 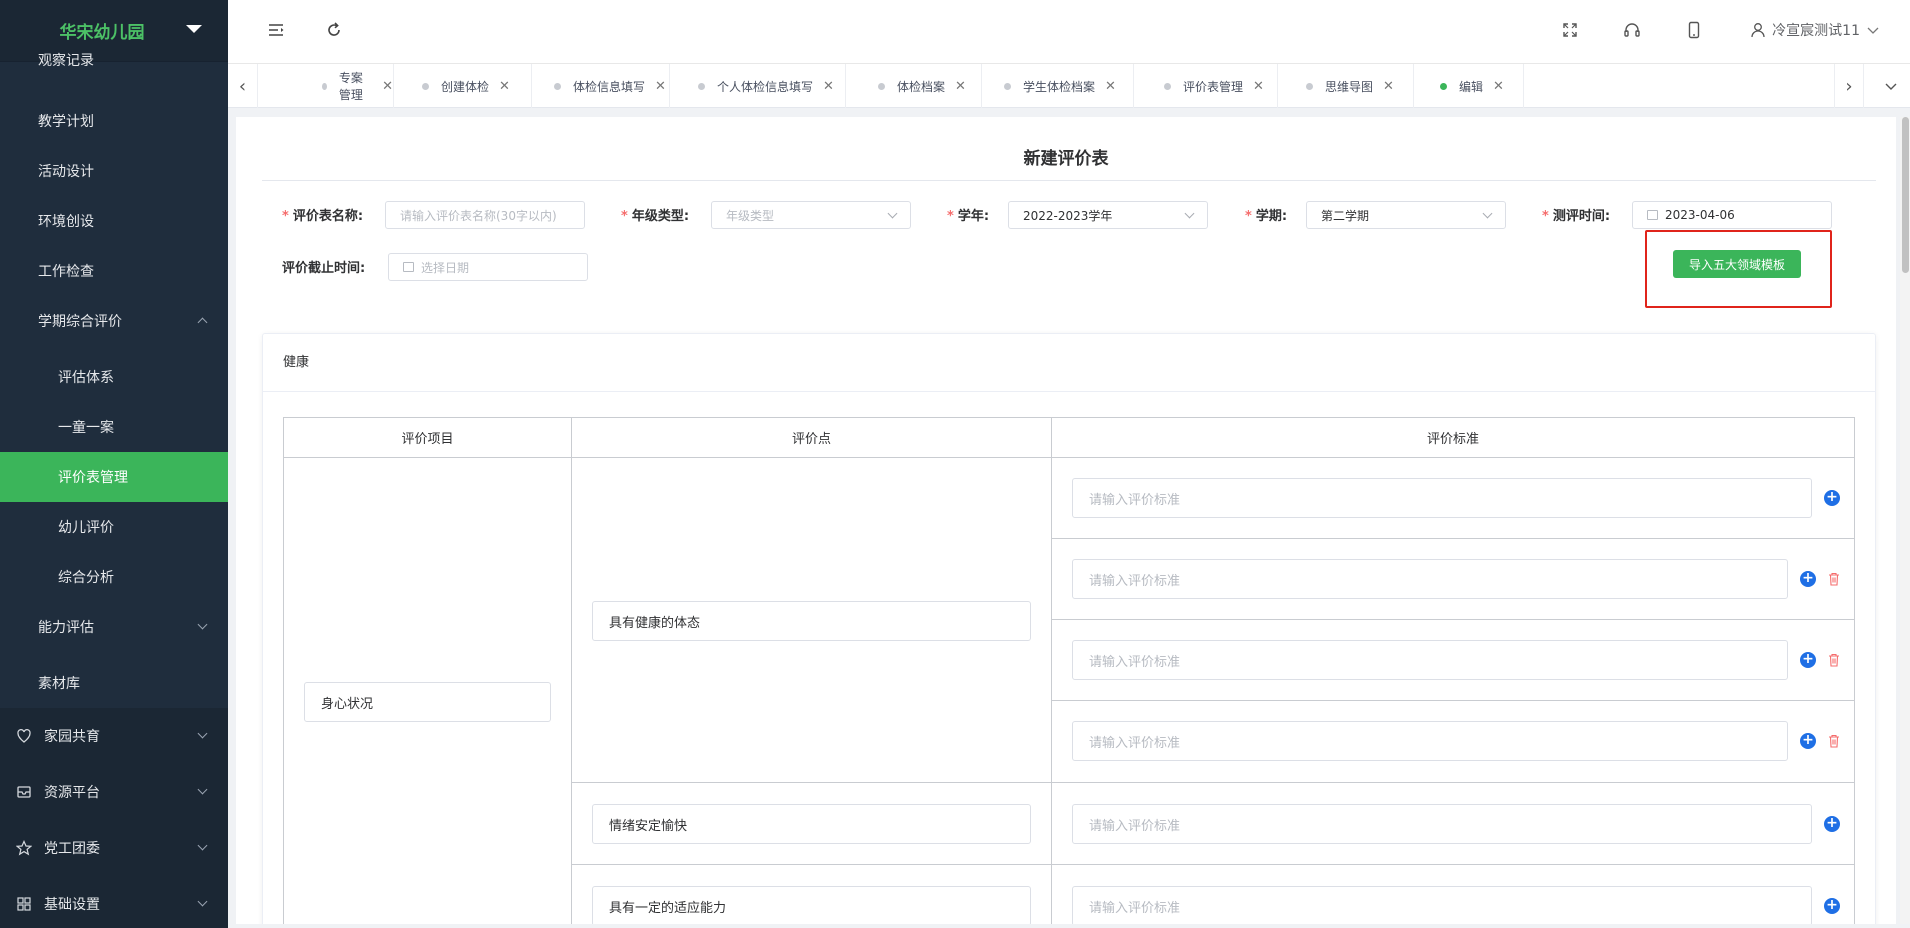 What do you see at coordinates (114, 61) in the screenshot?
I see `sidebar-item-observation: 观察记录` at bounding box center [114, 61].